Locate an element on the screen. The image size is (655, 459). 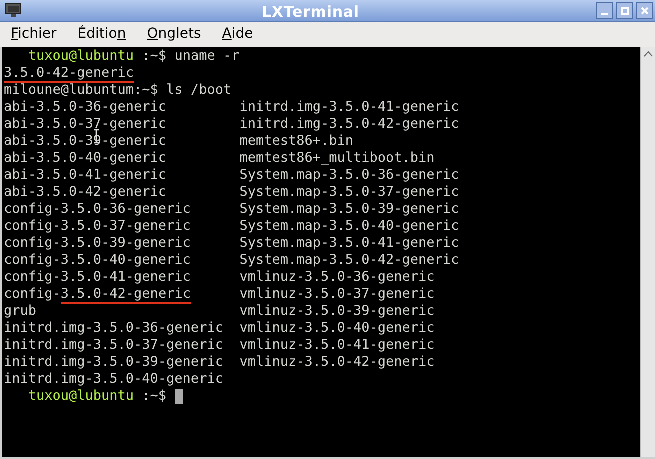
scroll-up-icon is located at coordinates (648, 54).